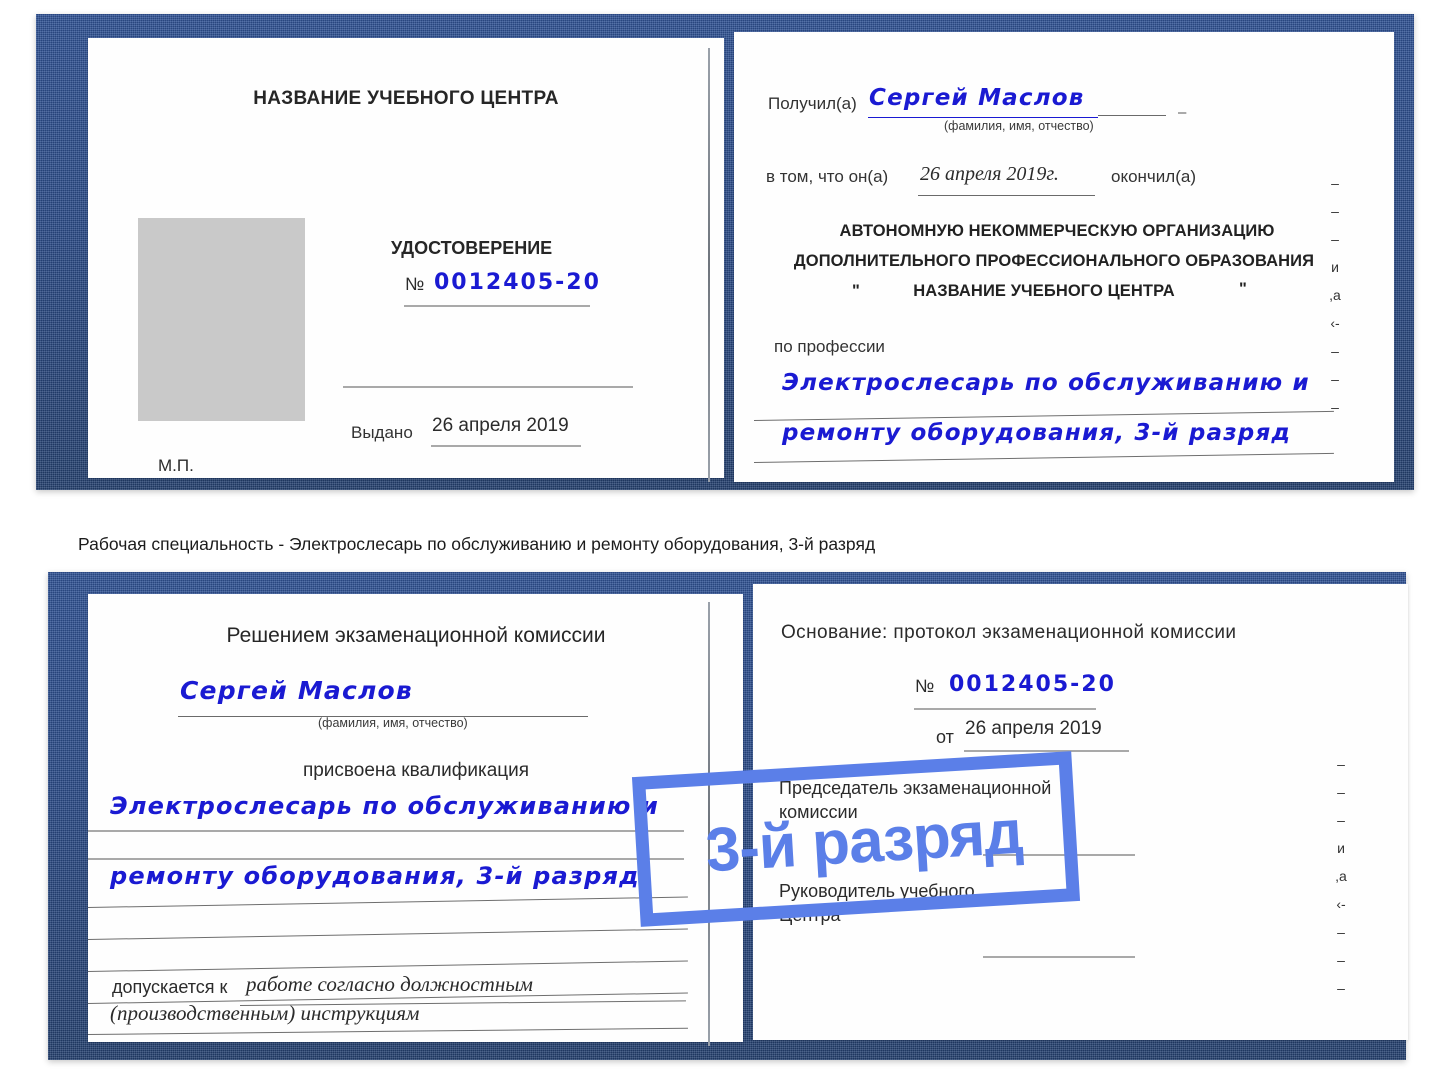  What do you see at coordinates (387, 966) in the screenshot?
I see `blank-rule-c` at bounding box center [387, 966].